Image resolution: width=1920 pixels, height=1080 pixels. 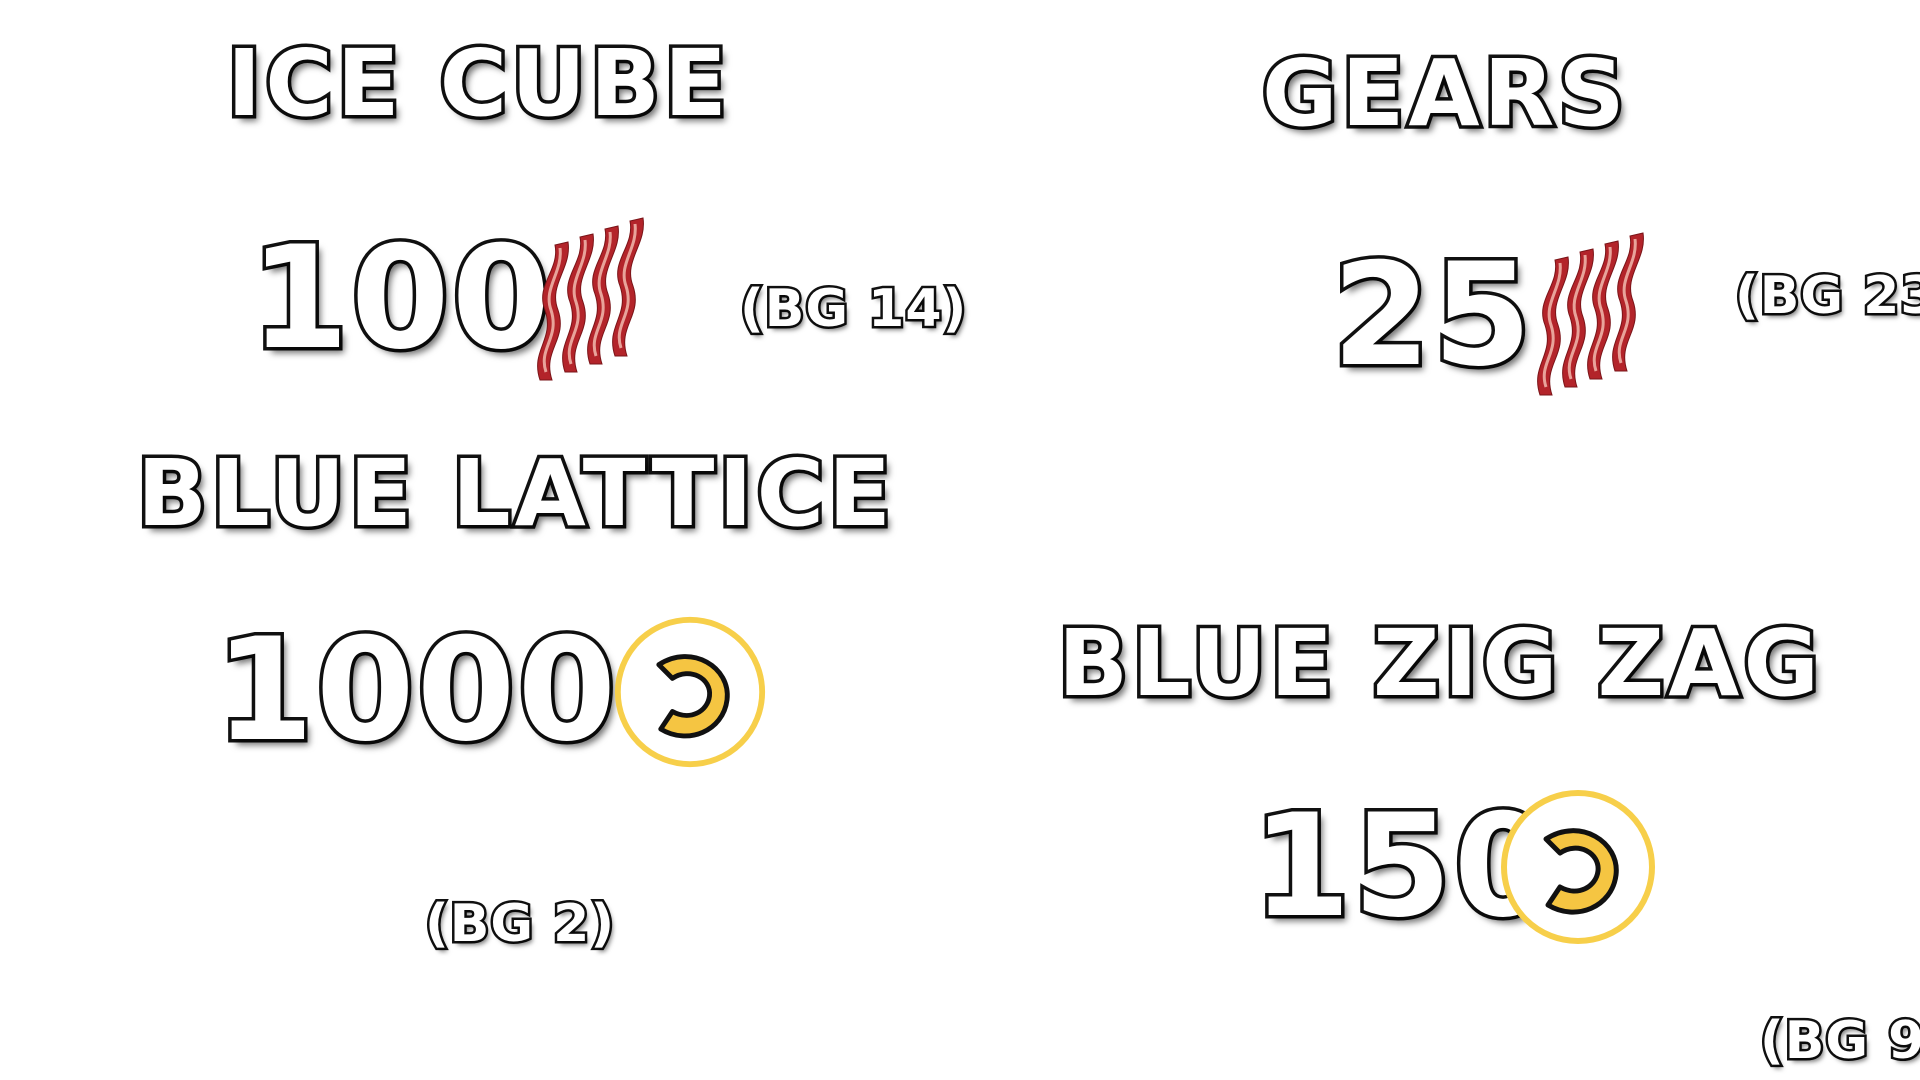 What do you see at coordinates (1838, 1041) in the screenshot?
I see `item-bg-blue-zig-zag: (BG 9)` at bounding box center [1838, 1041].